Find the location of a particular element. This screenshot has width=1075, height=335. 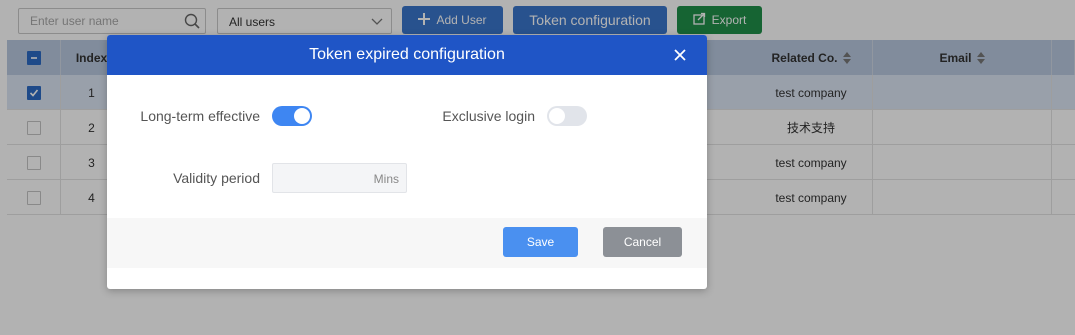

exclusive-login-toggle is located at coordinates (567, 116).